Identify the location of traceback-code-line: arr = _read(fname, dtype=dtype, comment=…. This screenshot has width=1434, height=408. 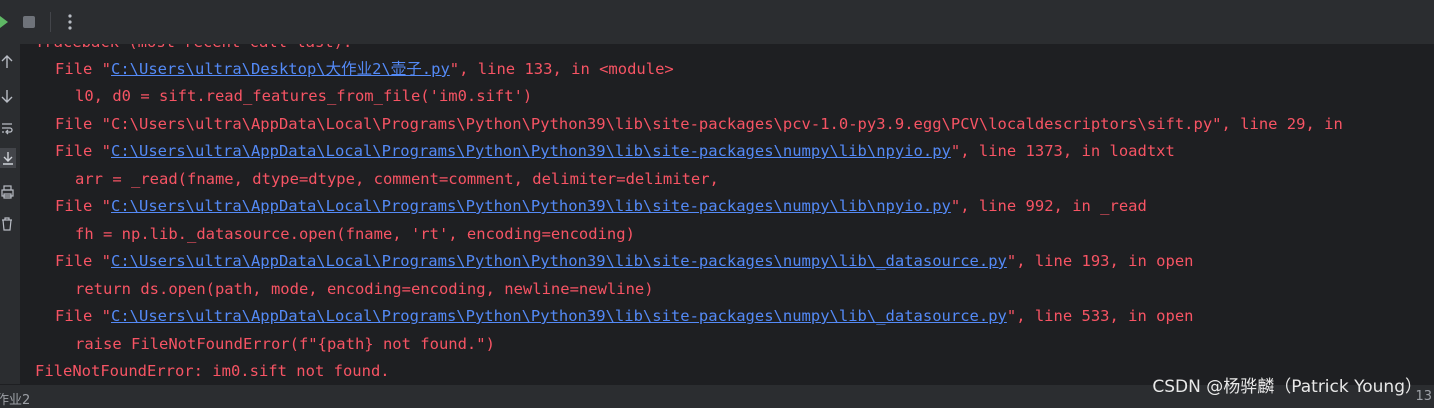
(397, 179).